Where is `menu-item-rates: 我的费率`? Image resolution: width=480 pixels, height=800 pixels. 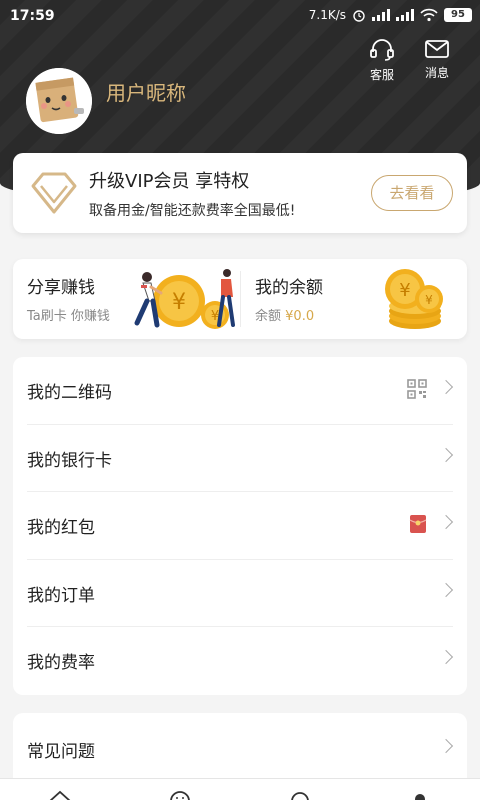
menu-item-rates: 我的费率 is located at coordinates (240, 661).